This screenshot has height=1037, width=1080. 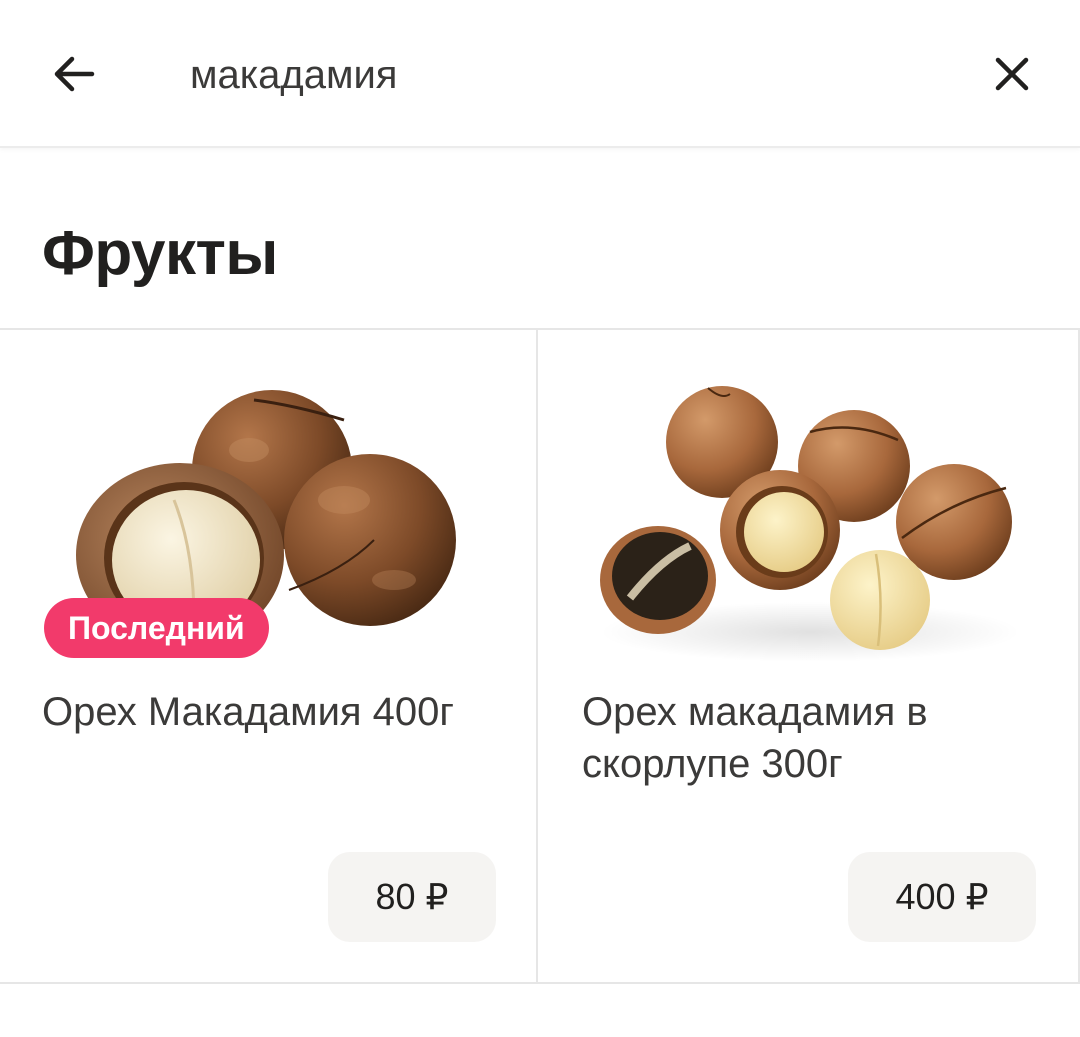 I want to click on price-button: 80 ₽, so click(x=412, y=897).